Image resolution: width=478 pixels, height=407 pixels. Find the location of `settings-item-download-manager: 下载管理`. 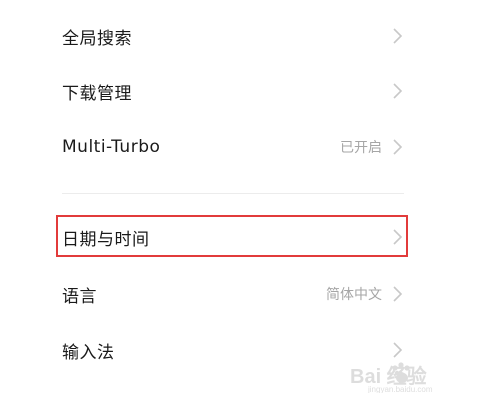

settings-item-download-manager: 下载管理 is located at coordinates (233, 91).